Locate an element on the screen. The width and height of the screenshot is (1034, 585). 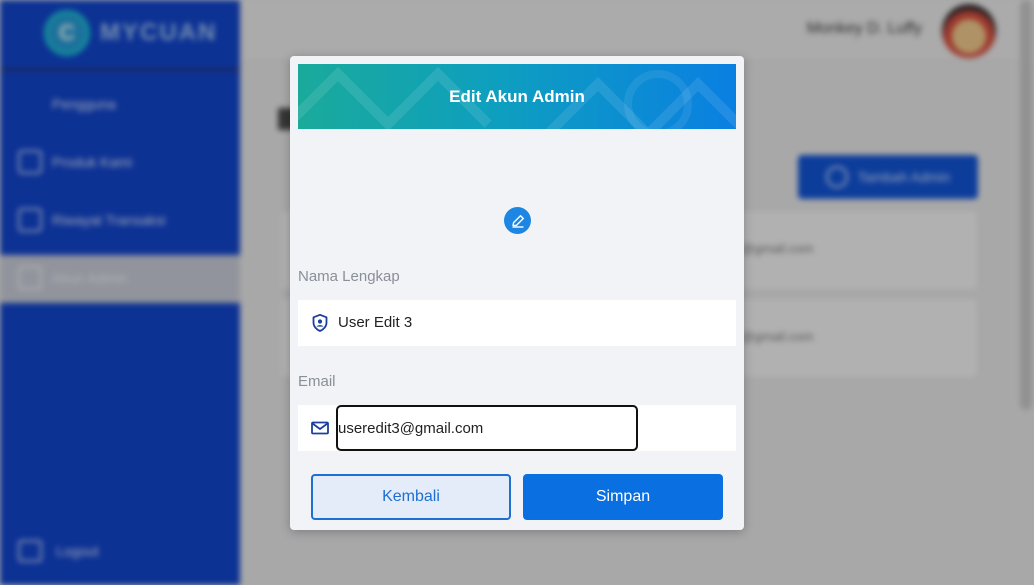
edit-pencil-icon is located at coordinates (517, 220).